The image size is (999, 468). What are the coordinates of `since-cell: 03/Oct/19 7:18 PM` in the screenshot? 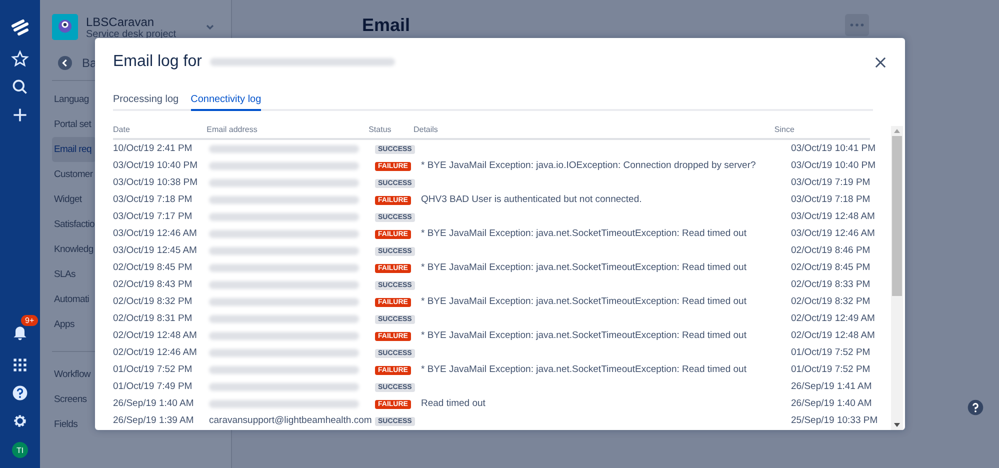 It's located at (830, 199).